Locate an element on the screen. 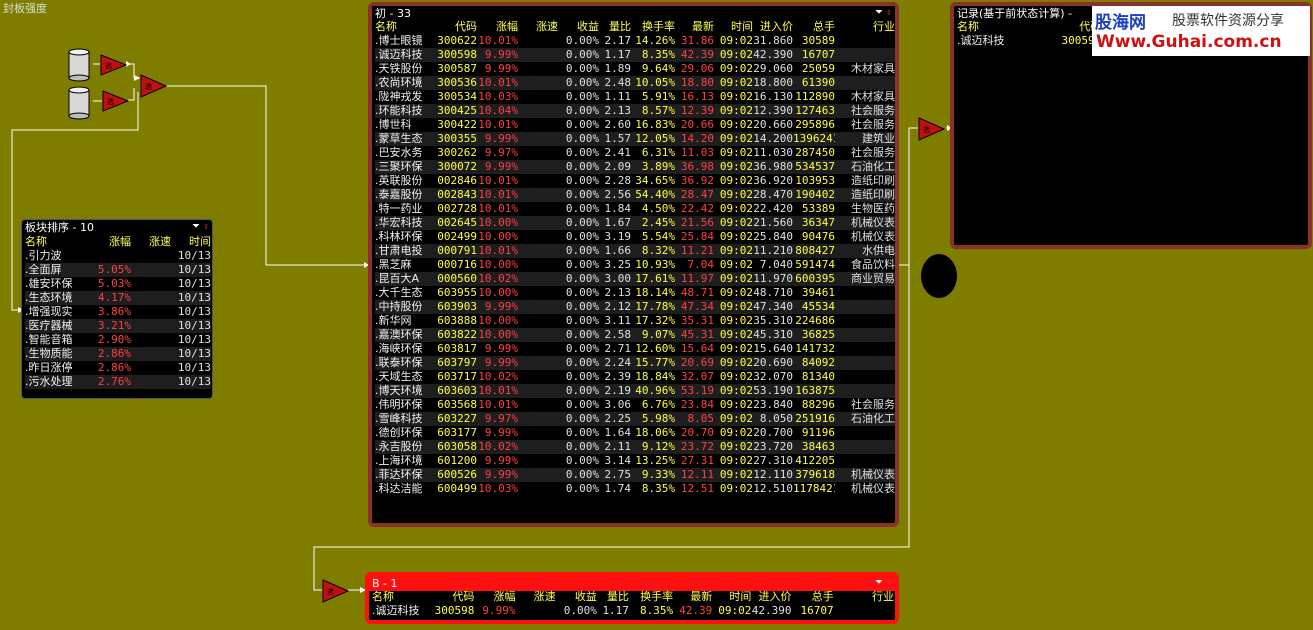 This screenshot has height=630, width=1313. list-item: .全面屏 5.05% 10/13 is located at coordinates (118, 270).